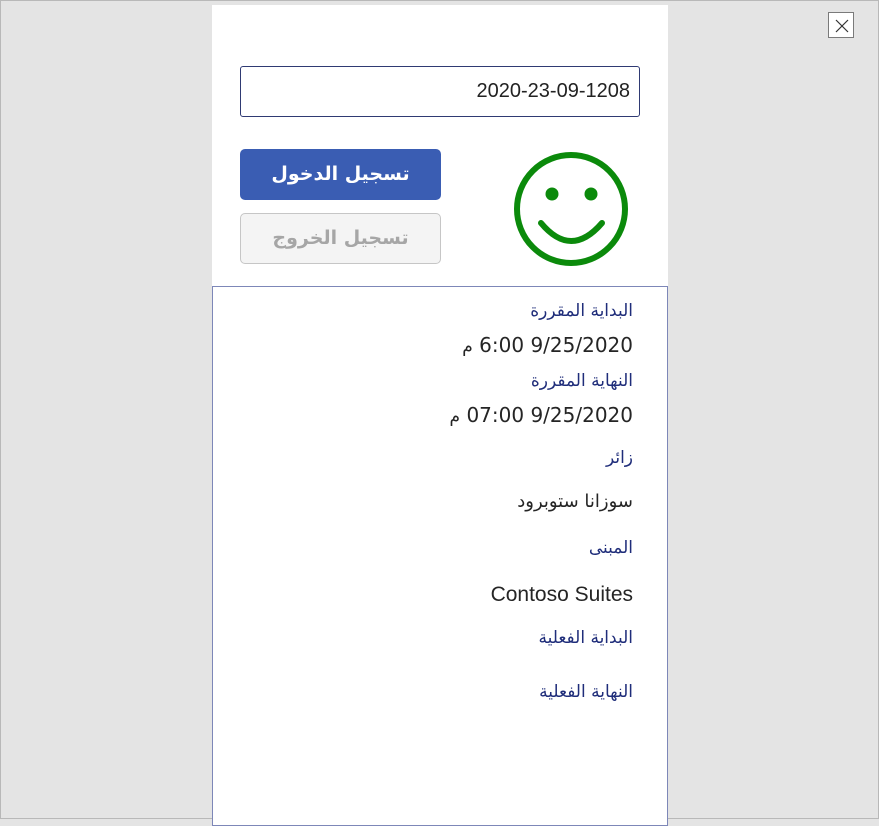  I want to click on scheduled-start-value: 9/25/2020 6:00 م, so click(547, 345).